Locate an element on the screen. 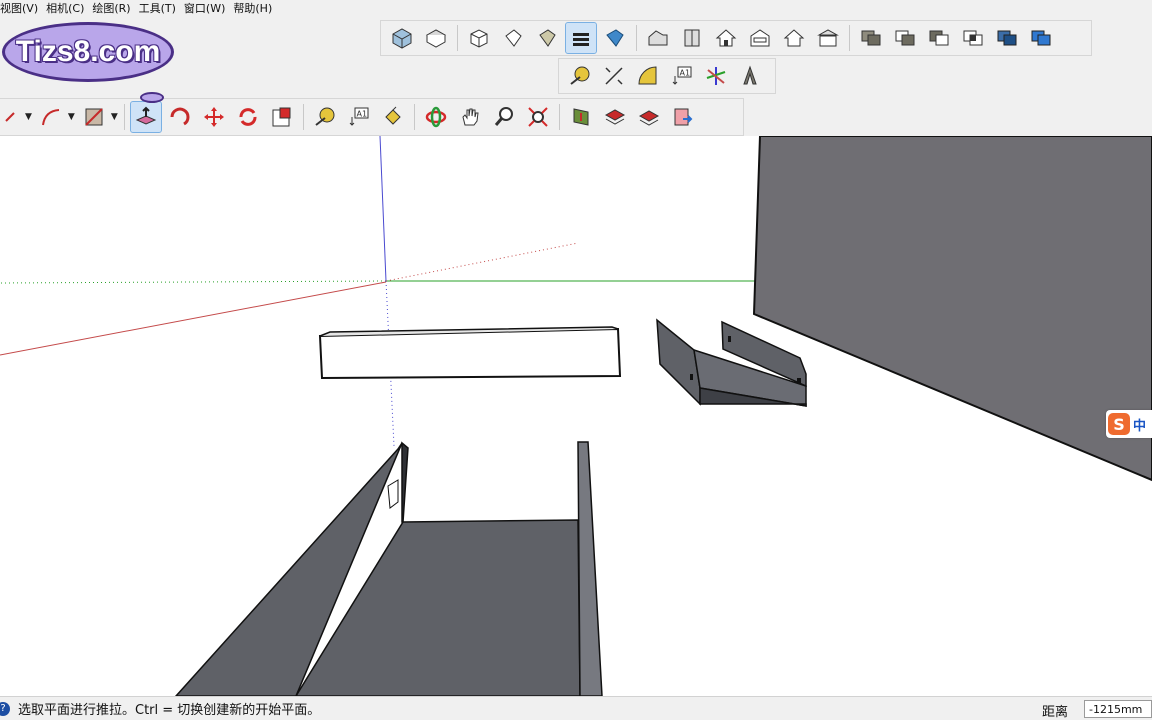  measurements-input: -1215mm is located at coordinates (1118, 709).